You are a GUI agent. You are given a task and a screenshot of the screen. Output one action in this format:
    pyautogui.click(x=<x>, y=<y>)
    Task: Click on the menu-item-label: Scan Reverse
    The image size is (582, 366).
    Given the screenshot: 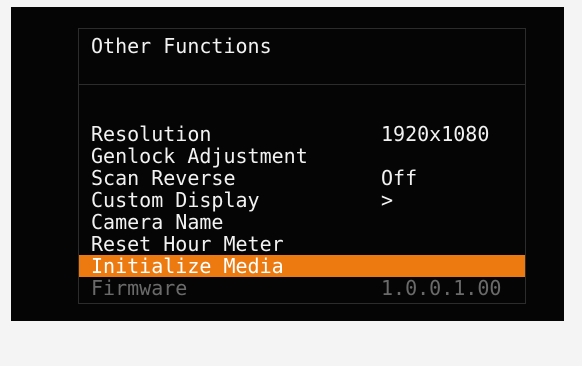 What is the action you would take?
    pyautogui.click(x=163, y=178)
    